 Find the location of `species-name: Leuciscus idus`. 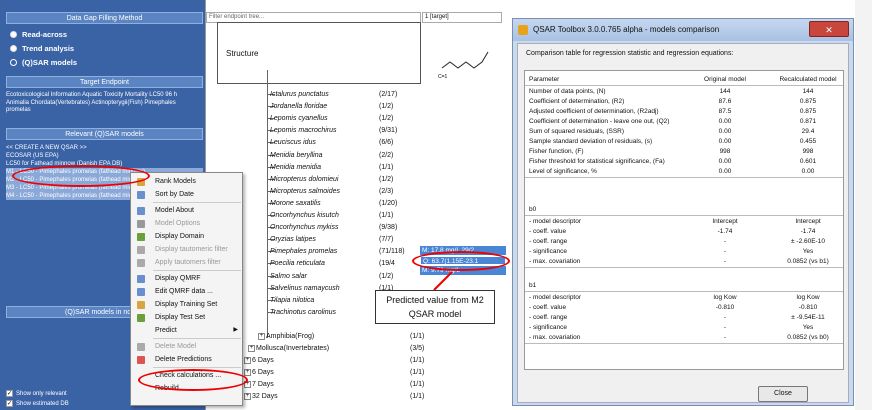

species-name: Leuciscus idus is located at coordinates (293, 143).